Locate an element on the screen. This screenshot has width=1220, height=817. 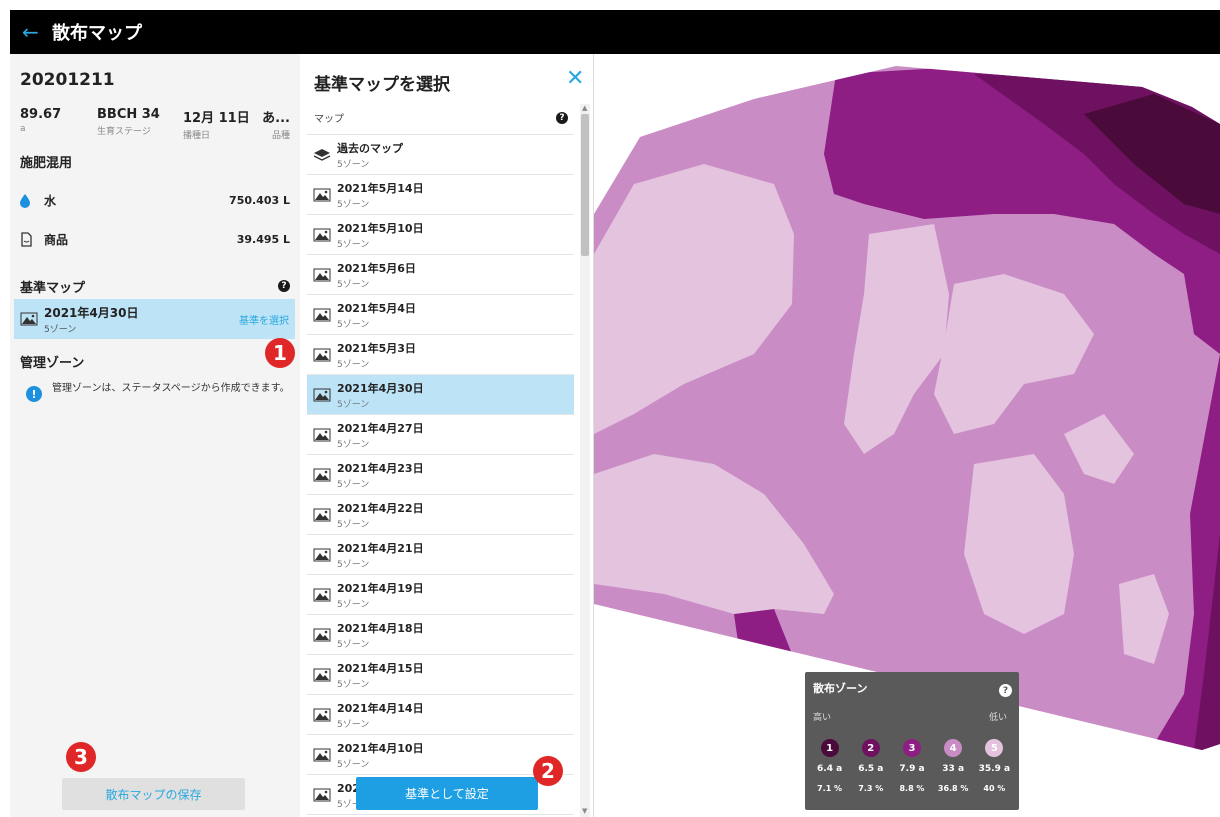
stat-label: 品種 is located at coordinates (280, 136).